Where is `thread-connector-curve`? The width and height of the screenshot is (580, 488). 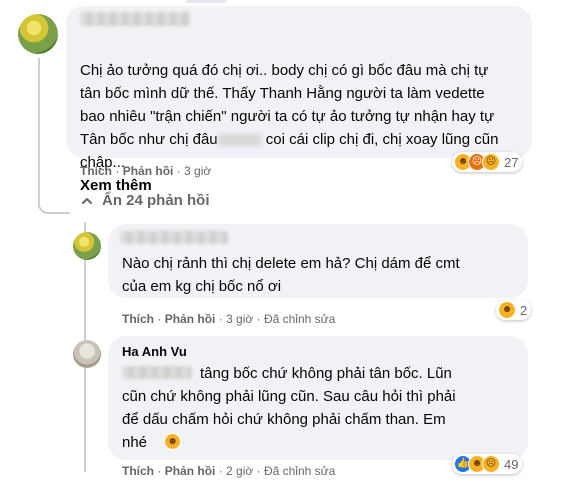 thread-connector-curve is located at coordinates (54, 207).